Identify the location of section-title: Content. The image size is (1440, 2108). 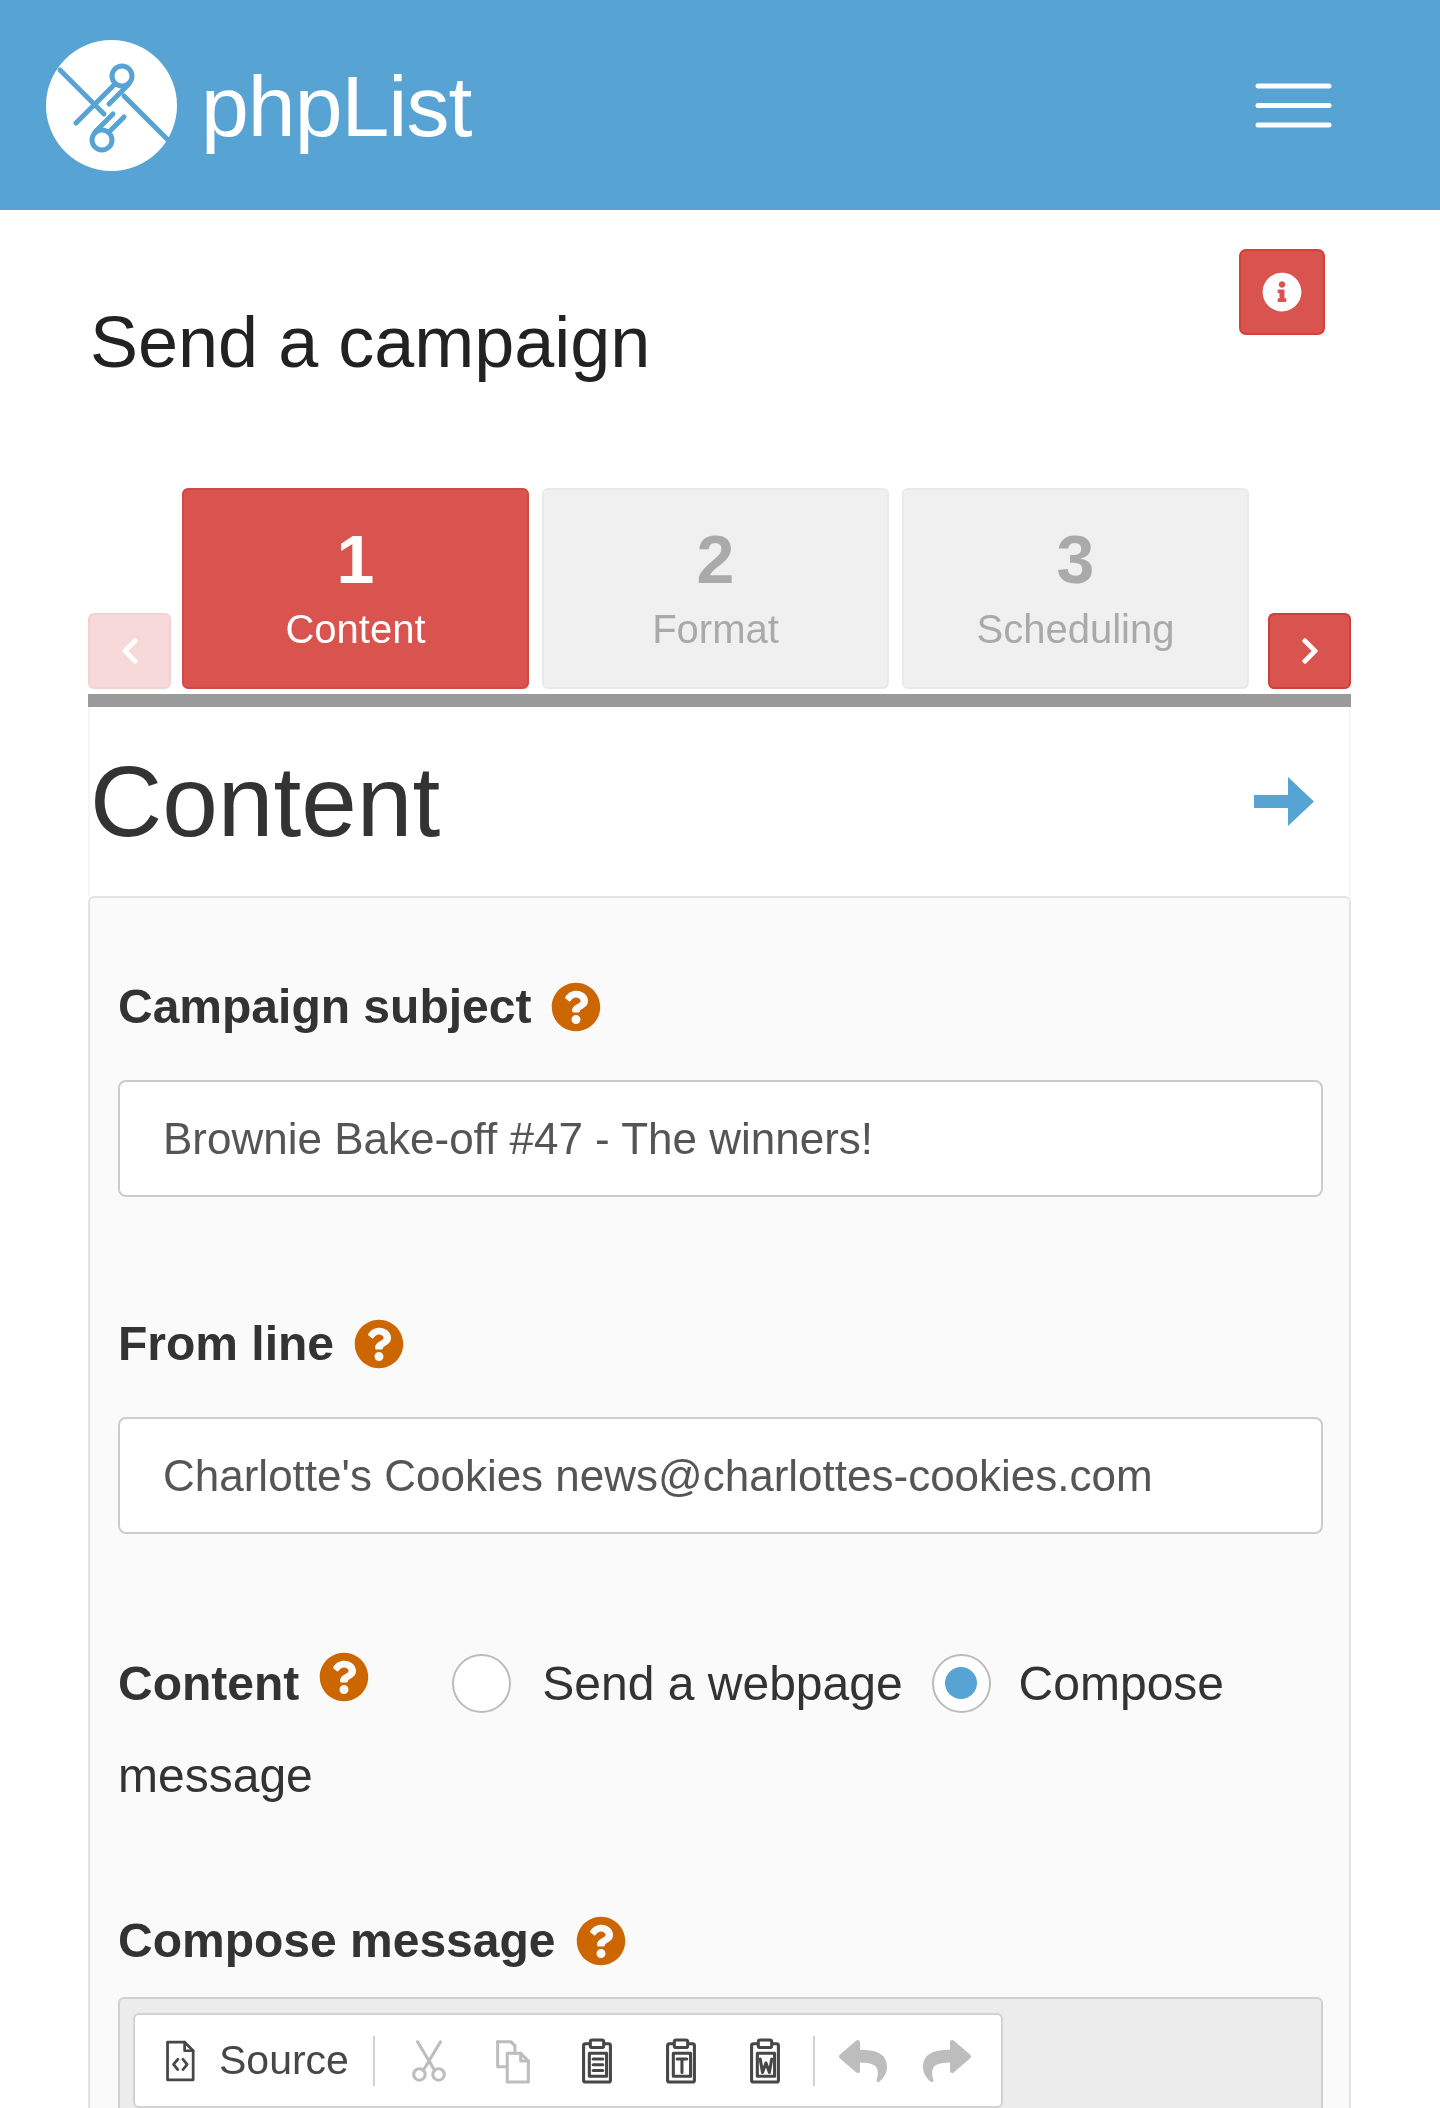
(265, 801).